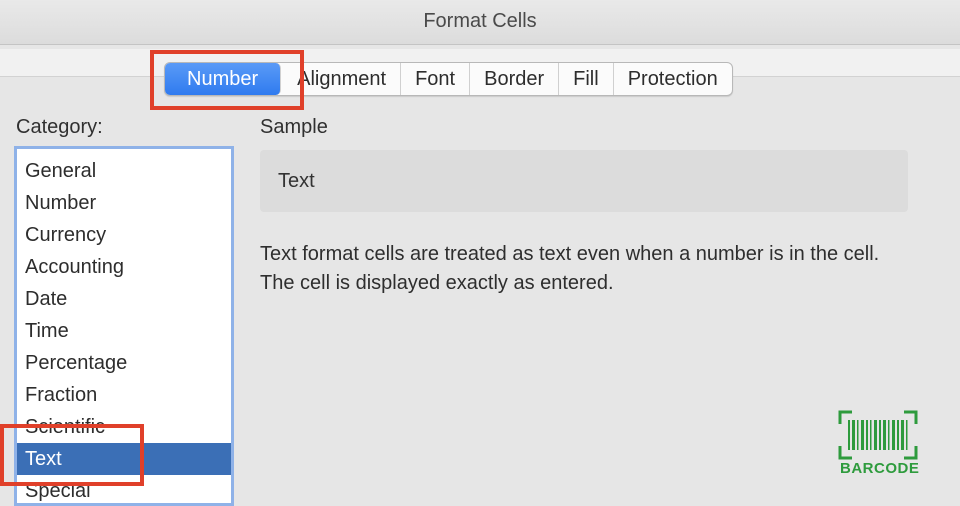  What do you see at coordinates (59, 127) in the screenshot?
I see `category-label: Category:` at bounding box center [59, 127].